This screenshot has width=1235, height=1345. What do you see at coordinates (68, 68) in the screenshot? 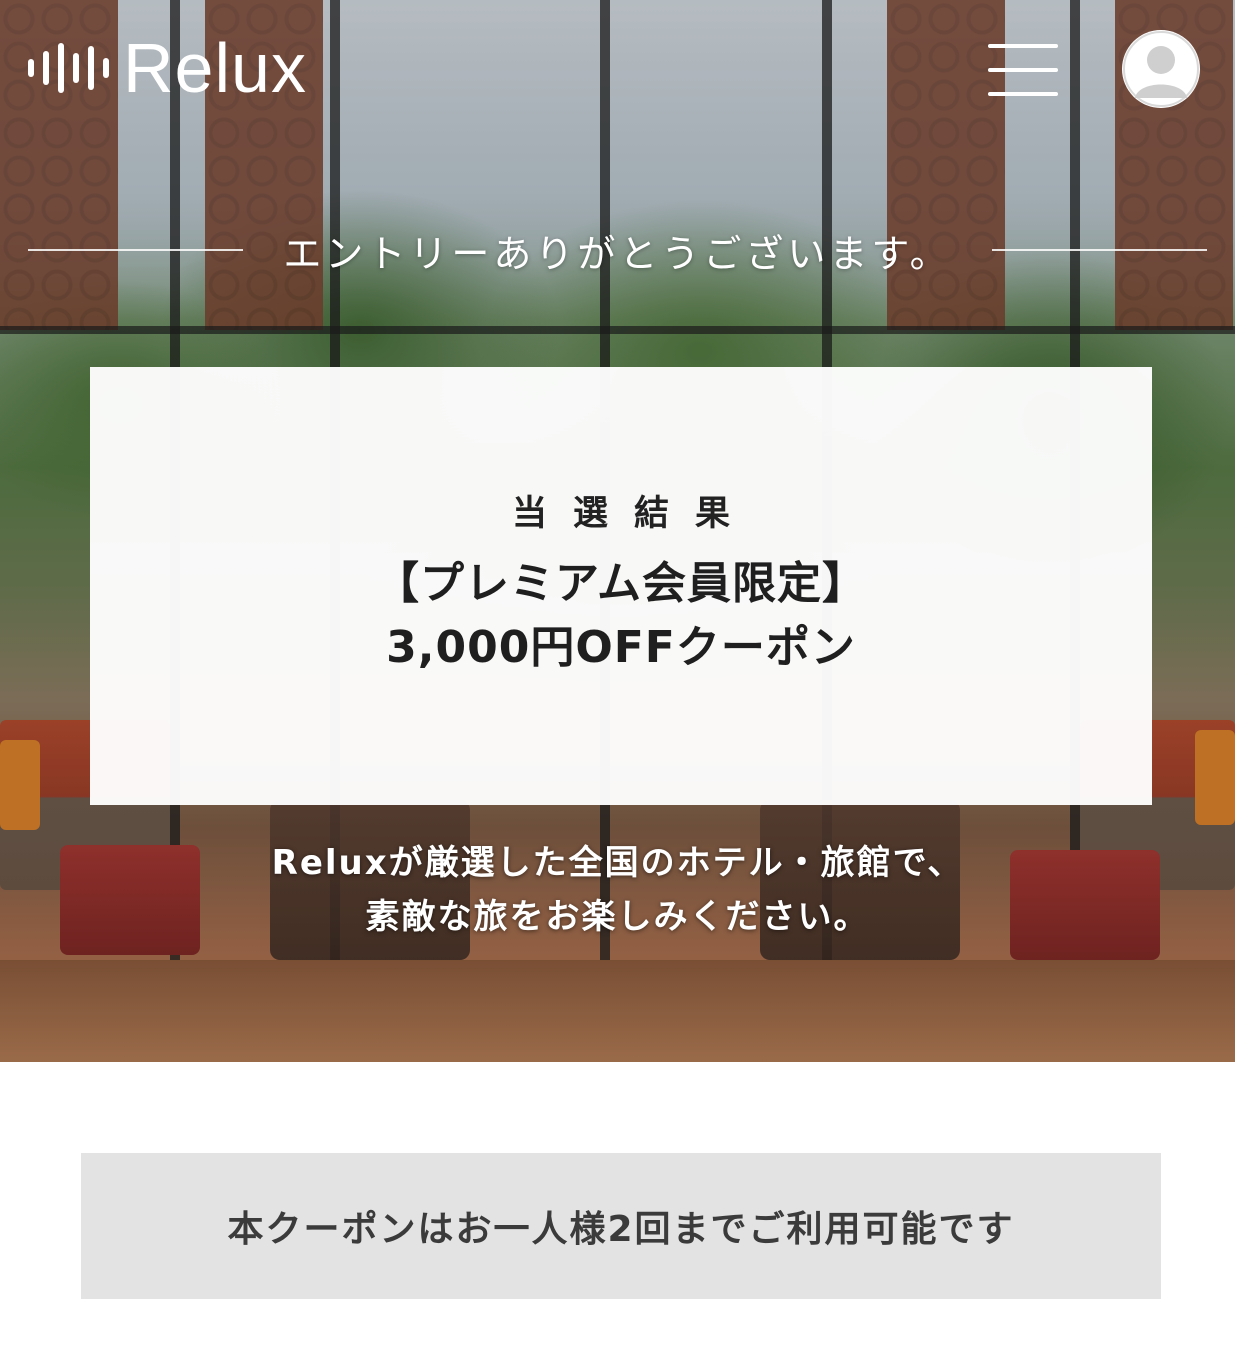
I see `logo-wave-icon` at bounding box center [68, 68].